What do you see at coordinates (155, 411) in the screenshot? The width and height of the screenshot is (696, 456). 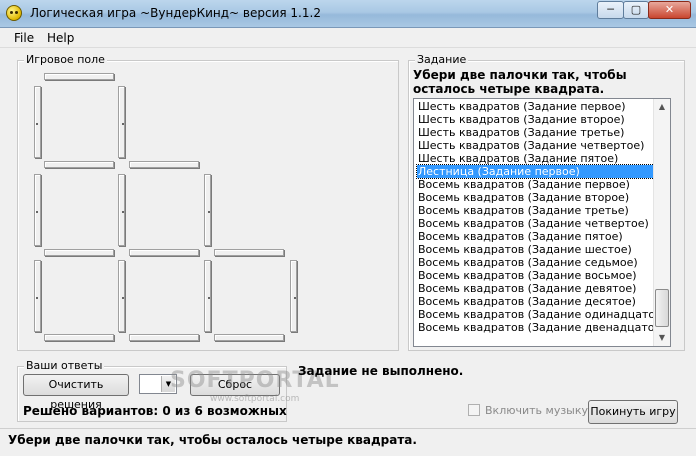 I see `solved-count: Решено вариантов: 0 из 6 возможных` at bounding box center [155, 411].